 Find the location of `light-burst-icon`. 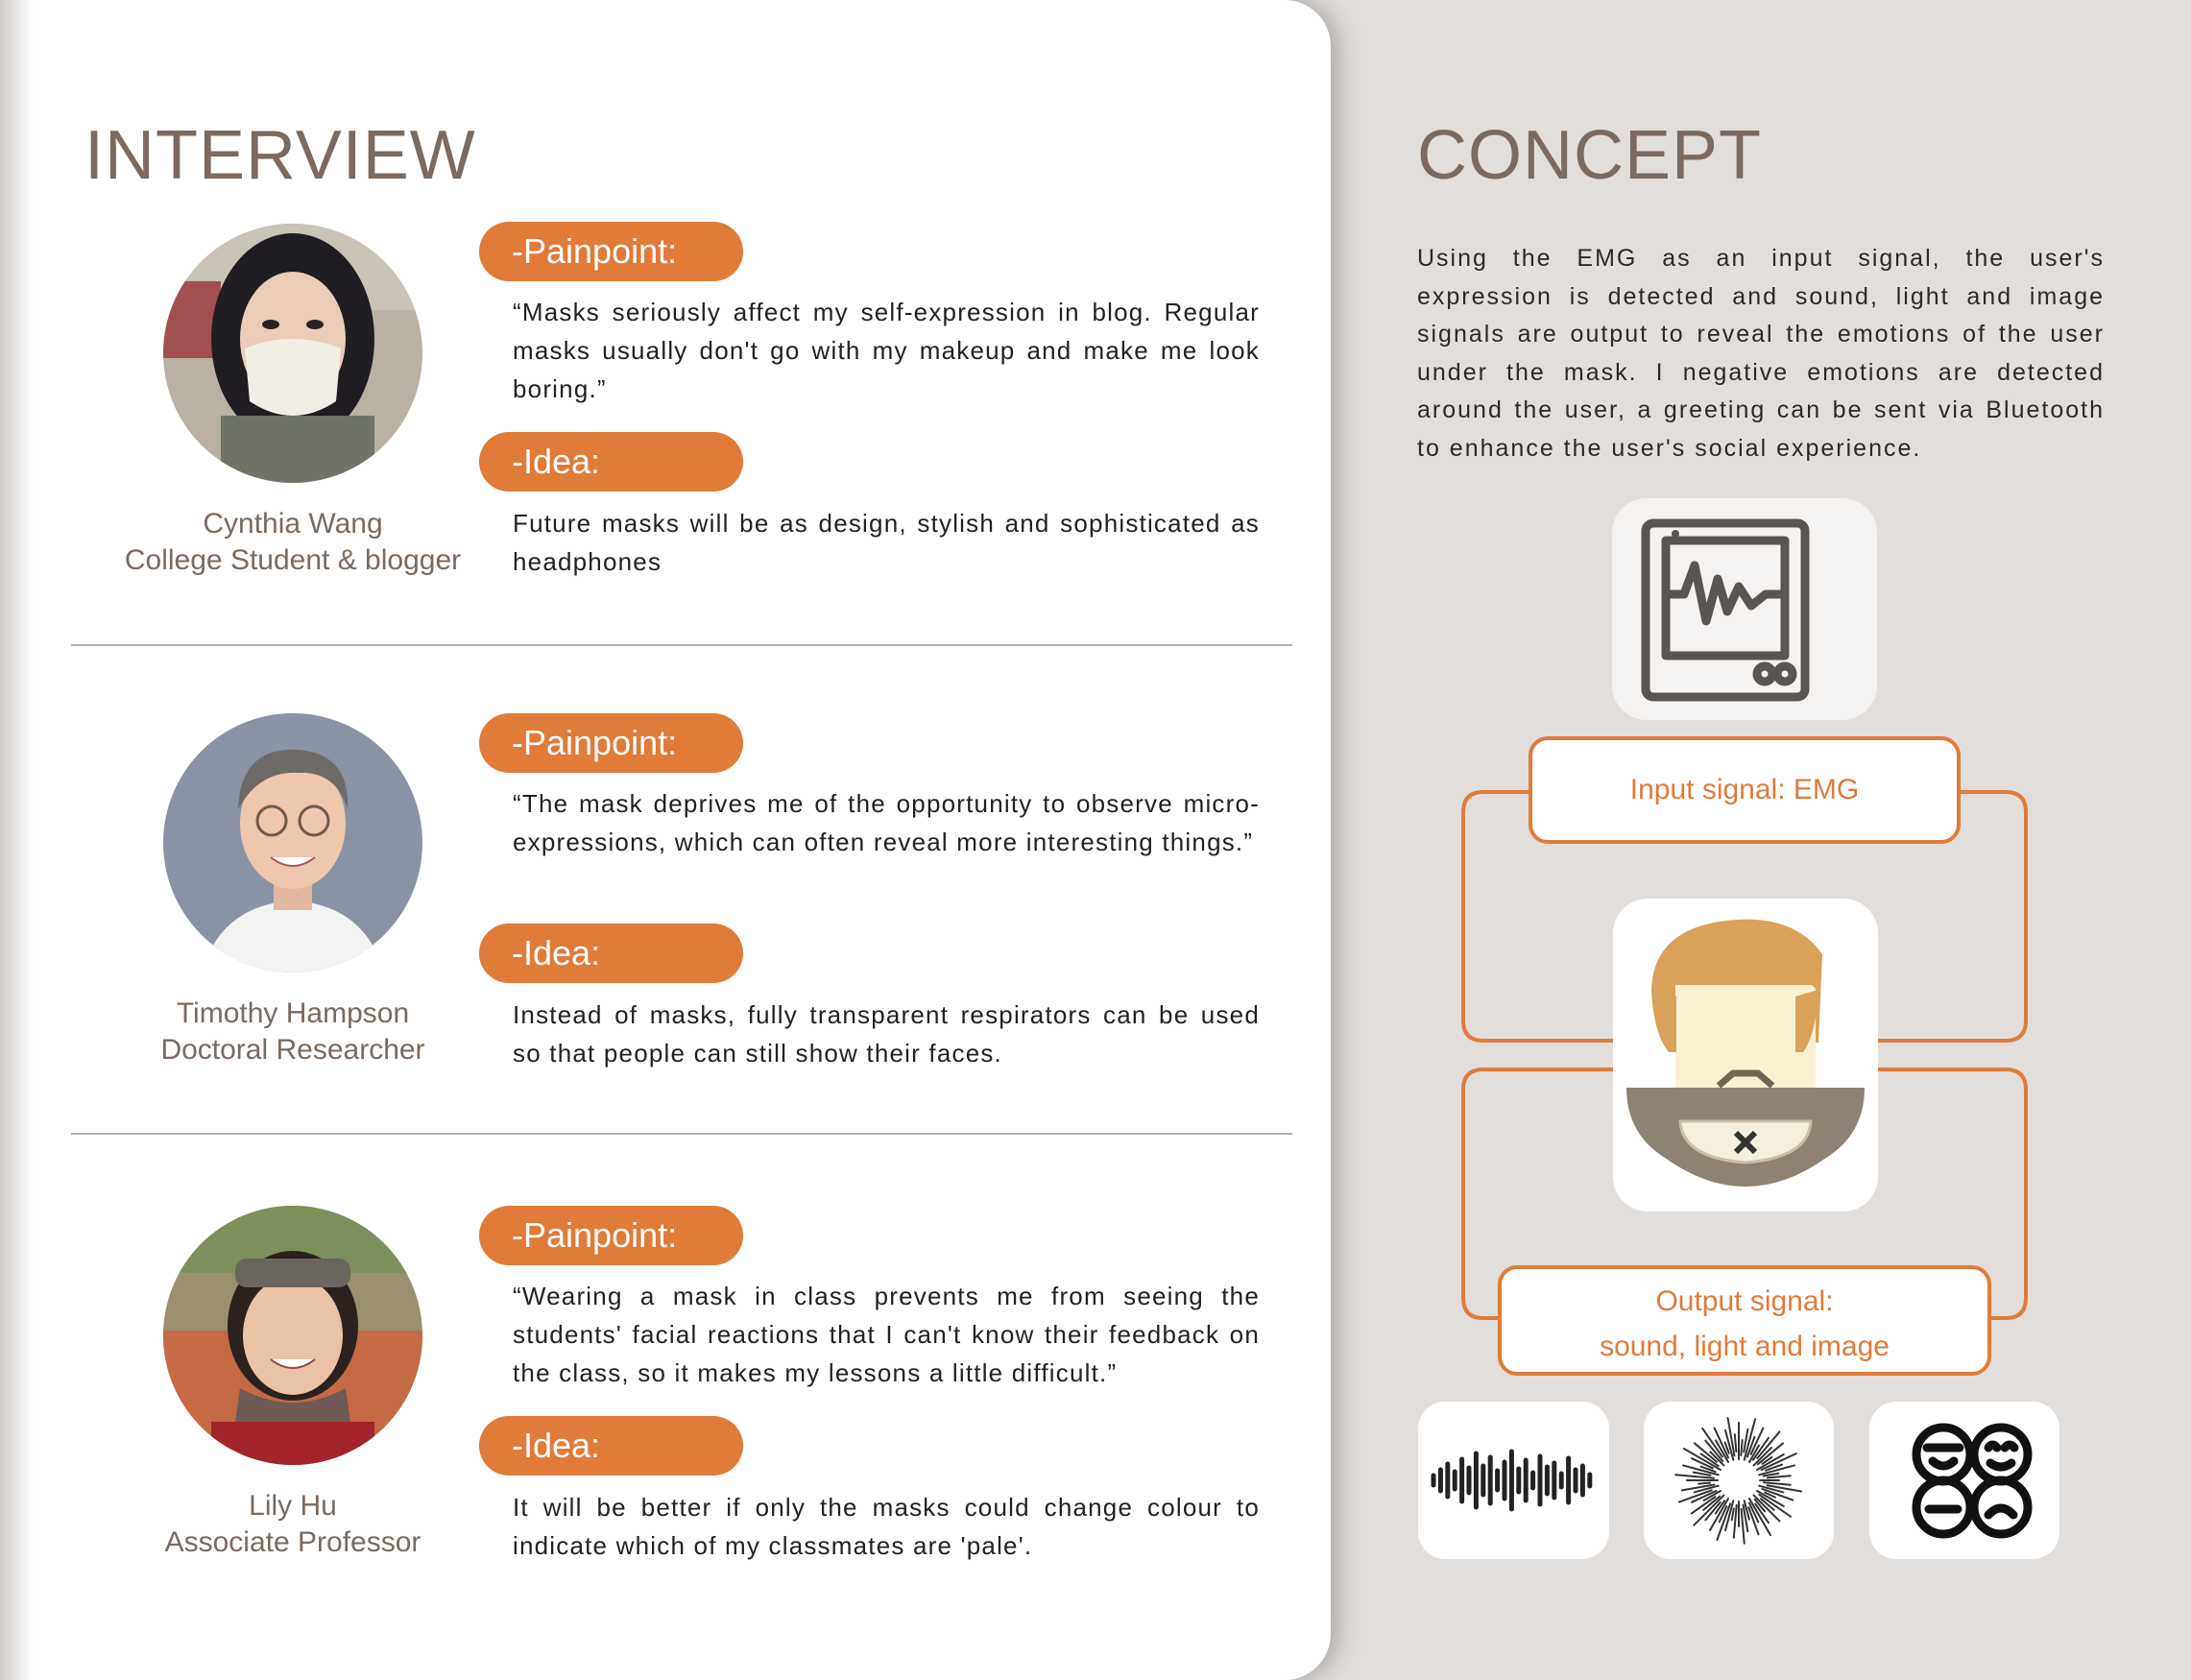

light-burst-icon is located at coordinates (1738, 1481).